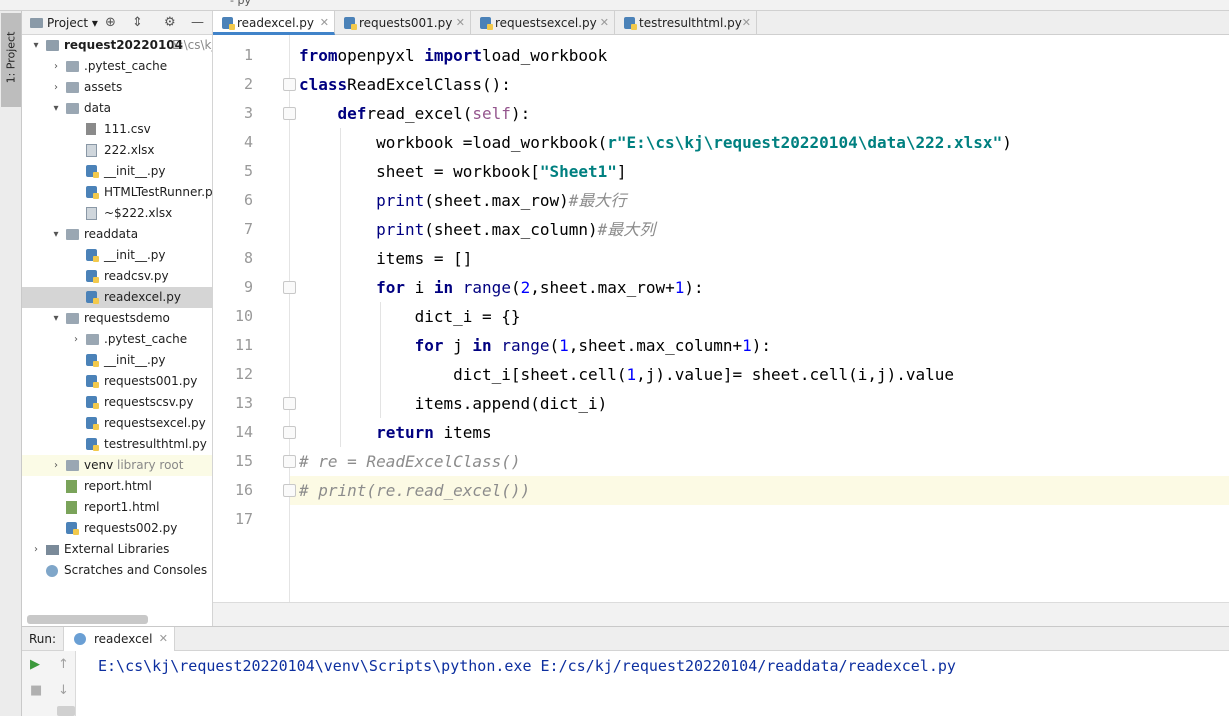 Image resolution: width=1229 pixels, height=716 pixels. Describe the element at coordinates (117, 45) in the screenshot. I see `tree-item: ▾ request20220104E:\cs\kj\r` at that location.